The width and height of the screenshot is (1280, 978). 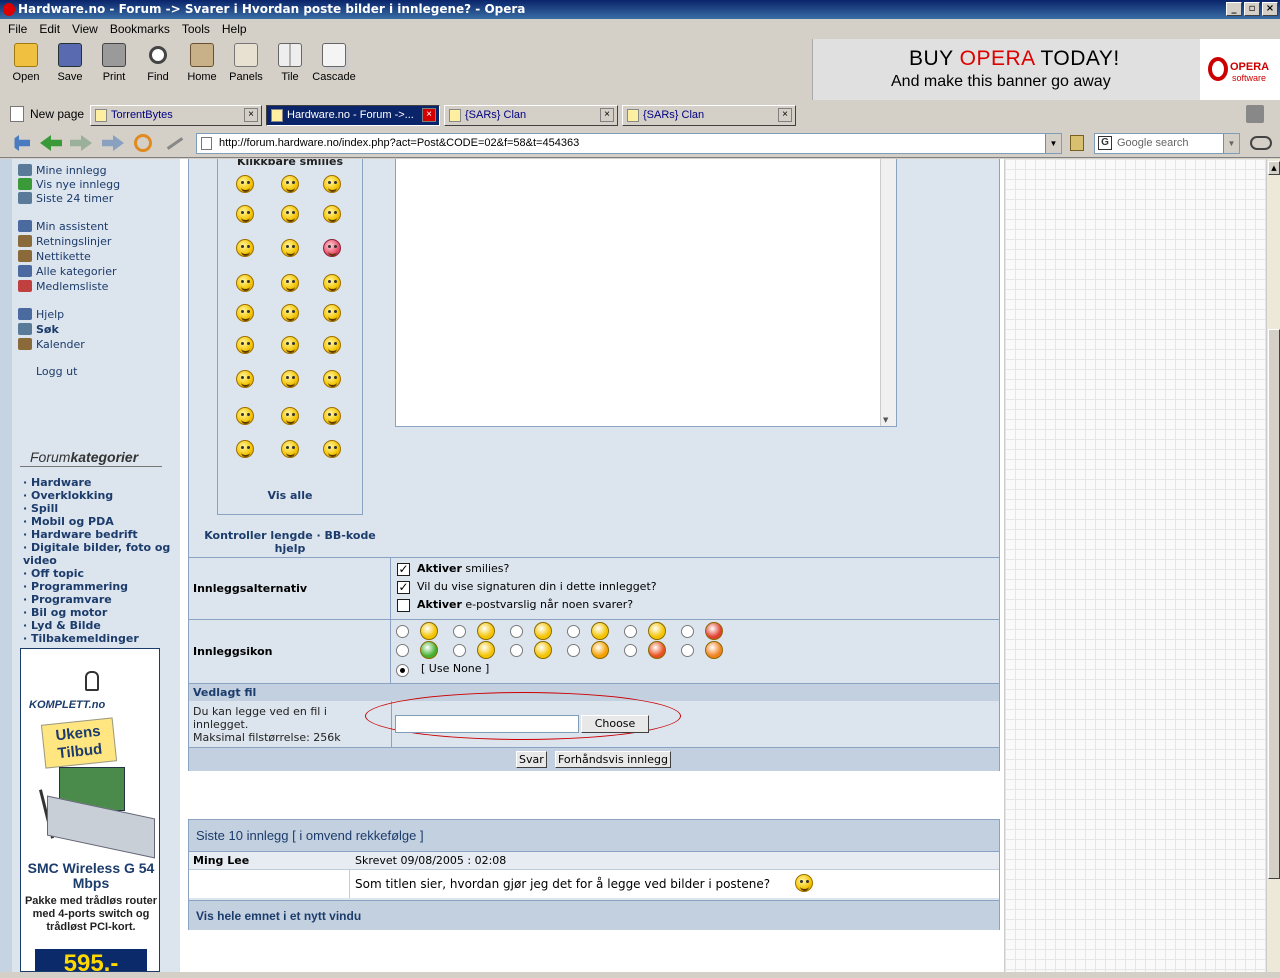 What do you see at coordinates (63, 286) in the screenshot?
I see `sidebar-link-medlemsliste: Medlemsliste` at bounding box center [63, 286].